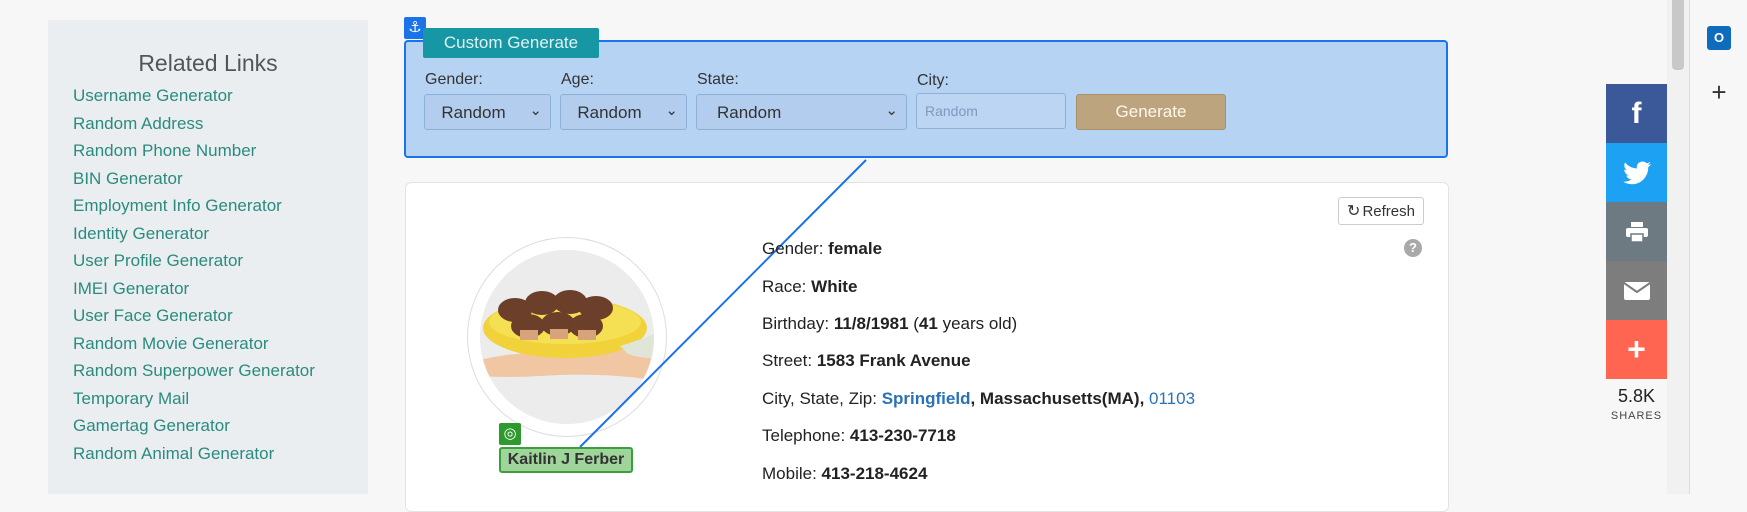  Describe the element at coordinates (511, 43) in the screenshot. I see `custom-generate-tab: Custom Generate` at that location.